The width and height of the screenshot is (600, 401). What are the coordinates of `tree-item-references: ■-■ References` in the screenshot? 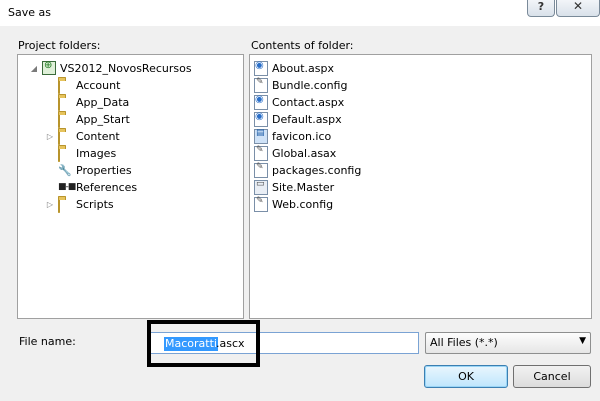 It's located at (91, 187).